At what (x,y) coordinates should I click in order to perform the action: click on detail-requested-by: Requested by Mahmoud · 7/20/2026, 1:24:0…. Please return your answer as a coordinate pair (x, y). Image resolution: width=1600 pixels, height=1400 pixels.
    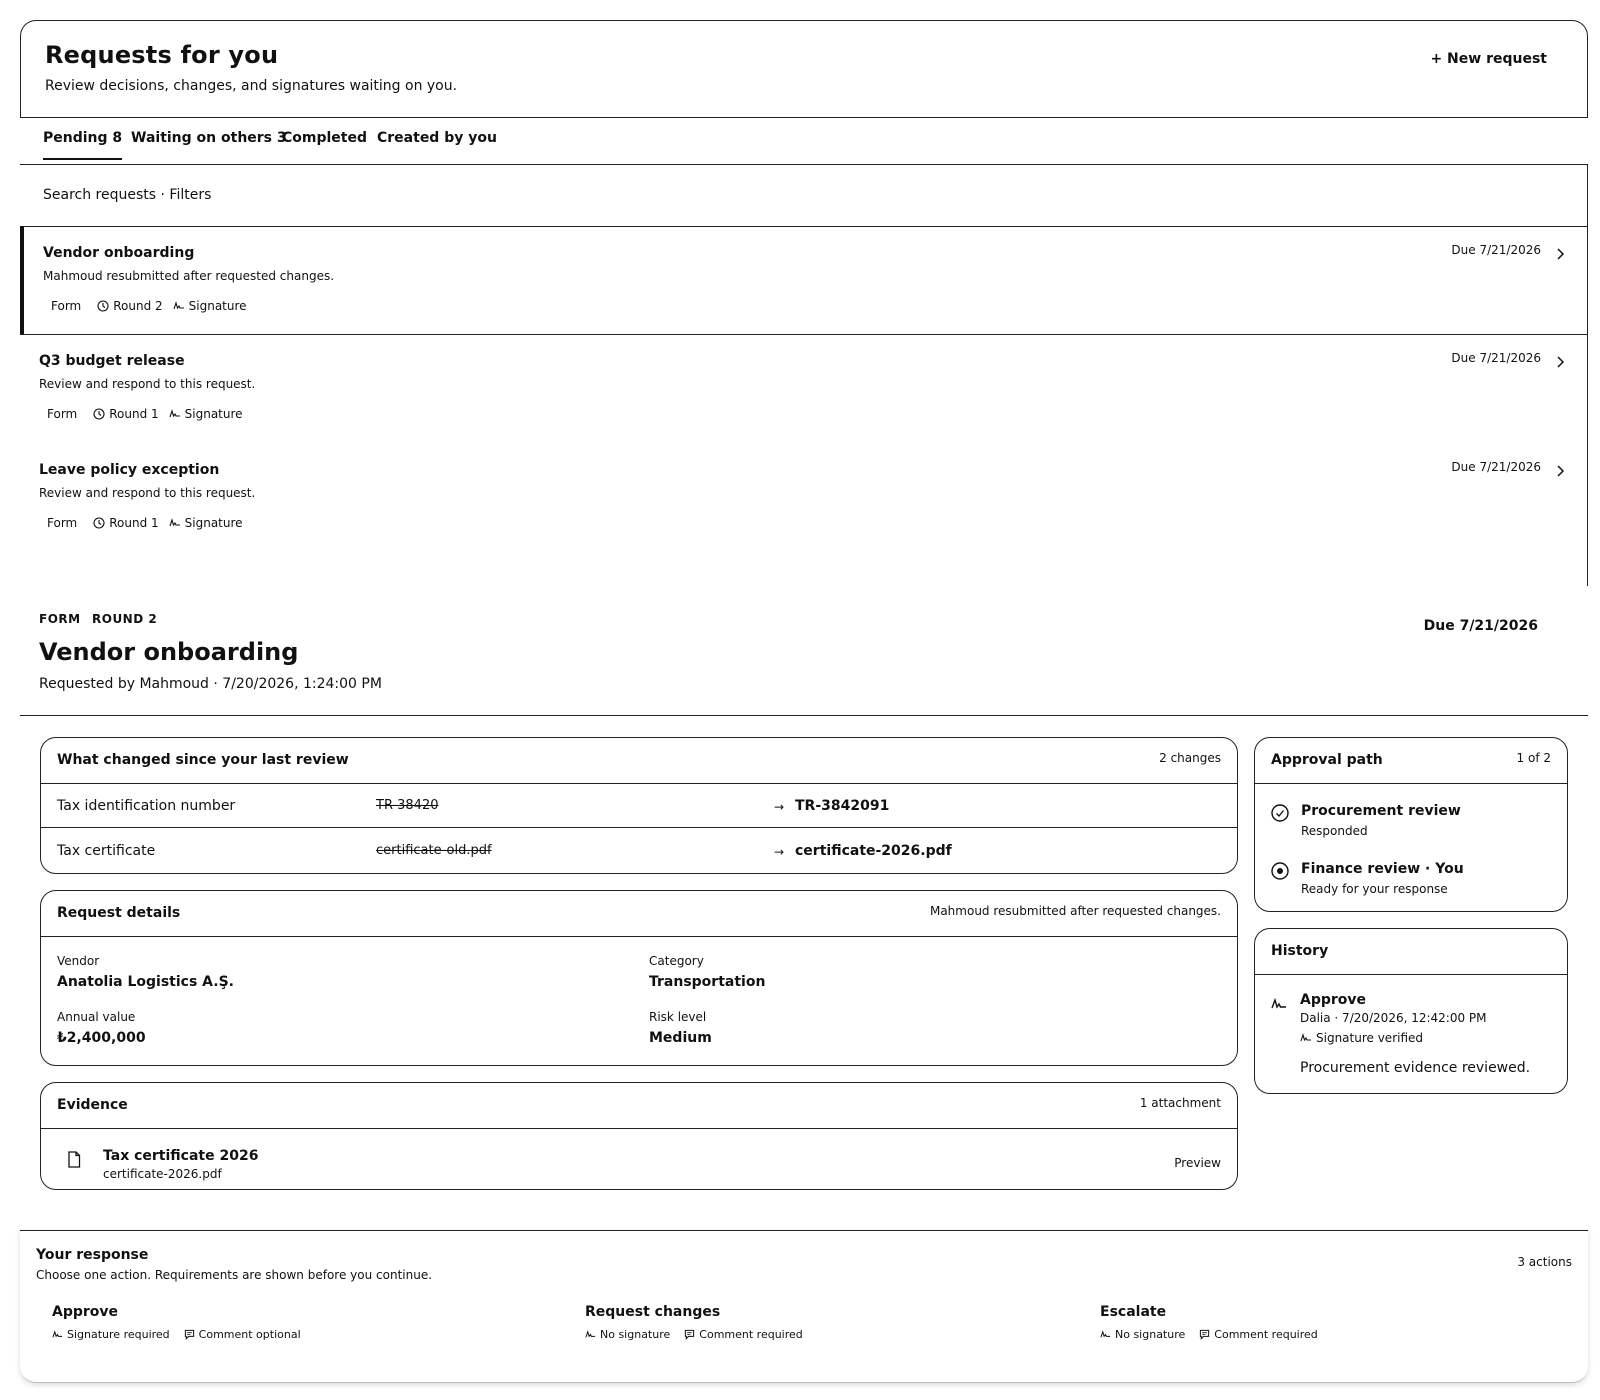
    Looking at the image, I should click on (210, 684).